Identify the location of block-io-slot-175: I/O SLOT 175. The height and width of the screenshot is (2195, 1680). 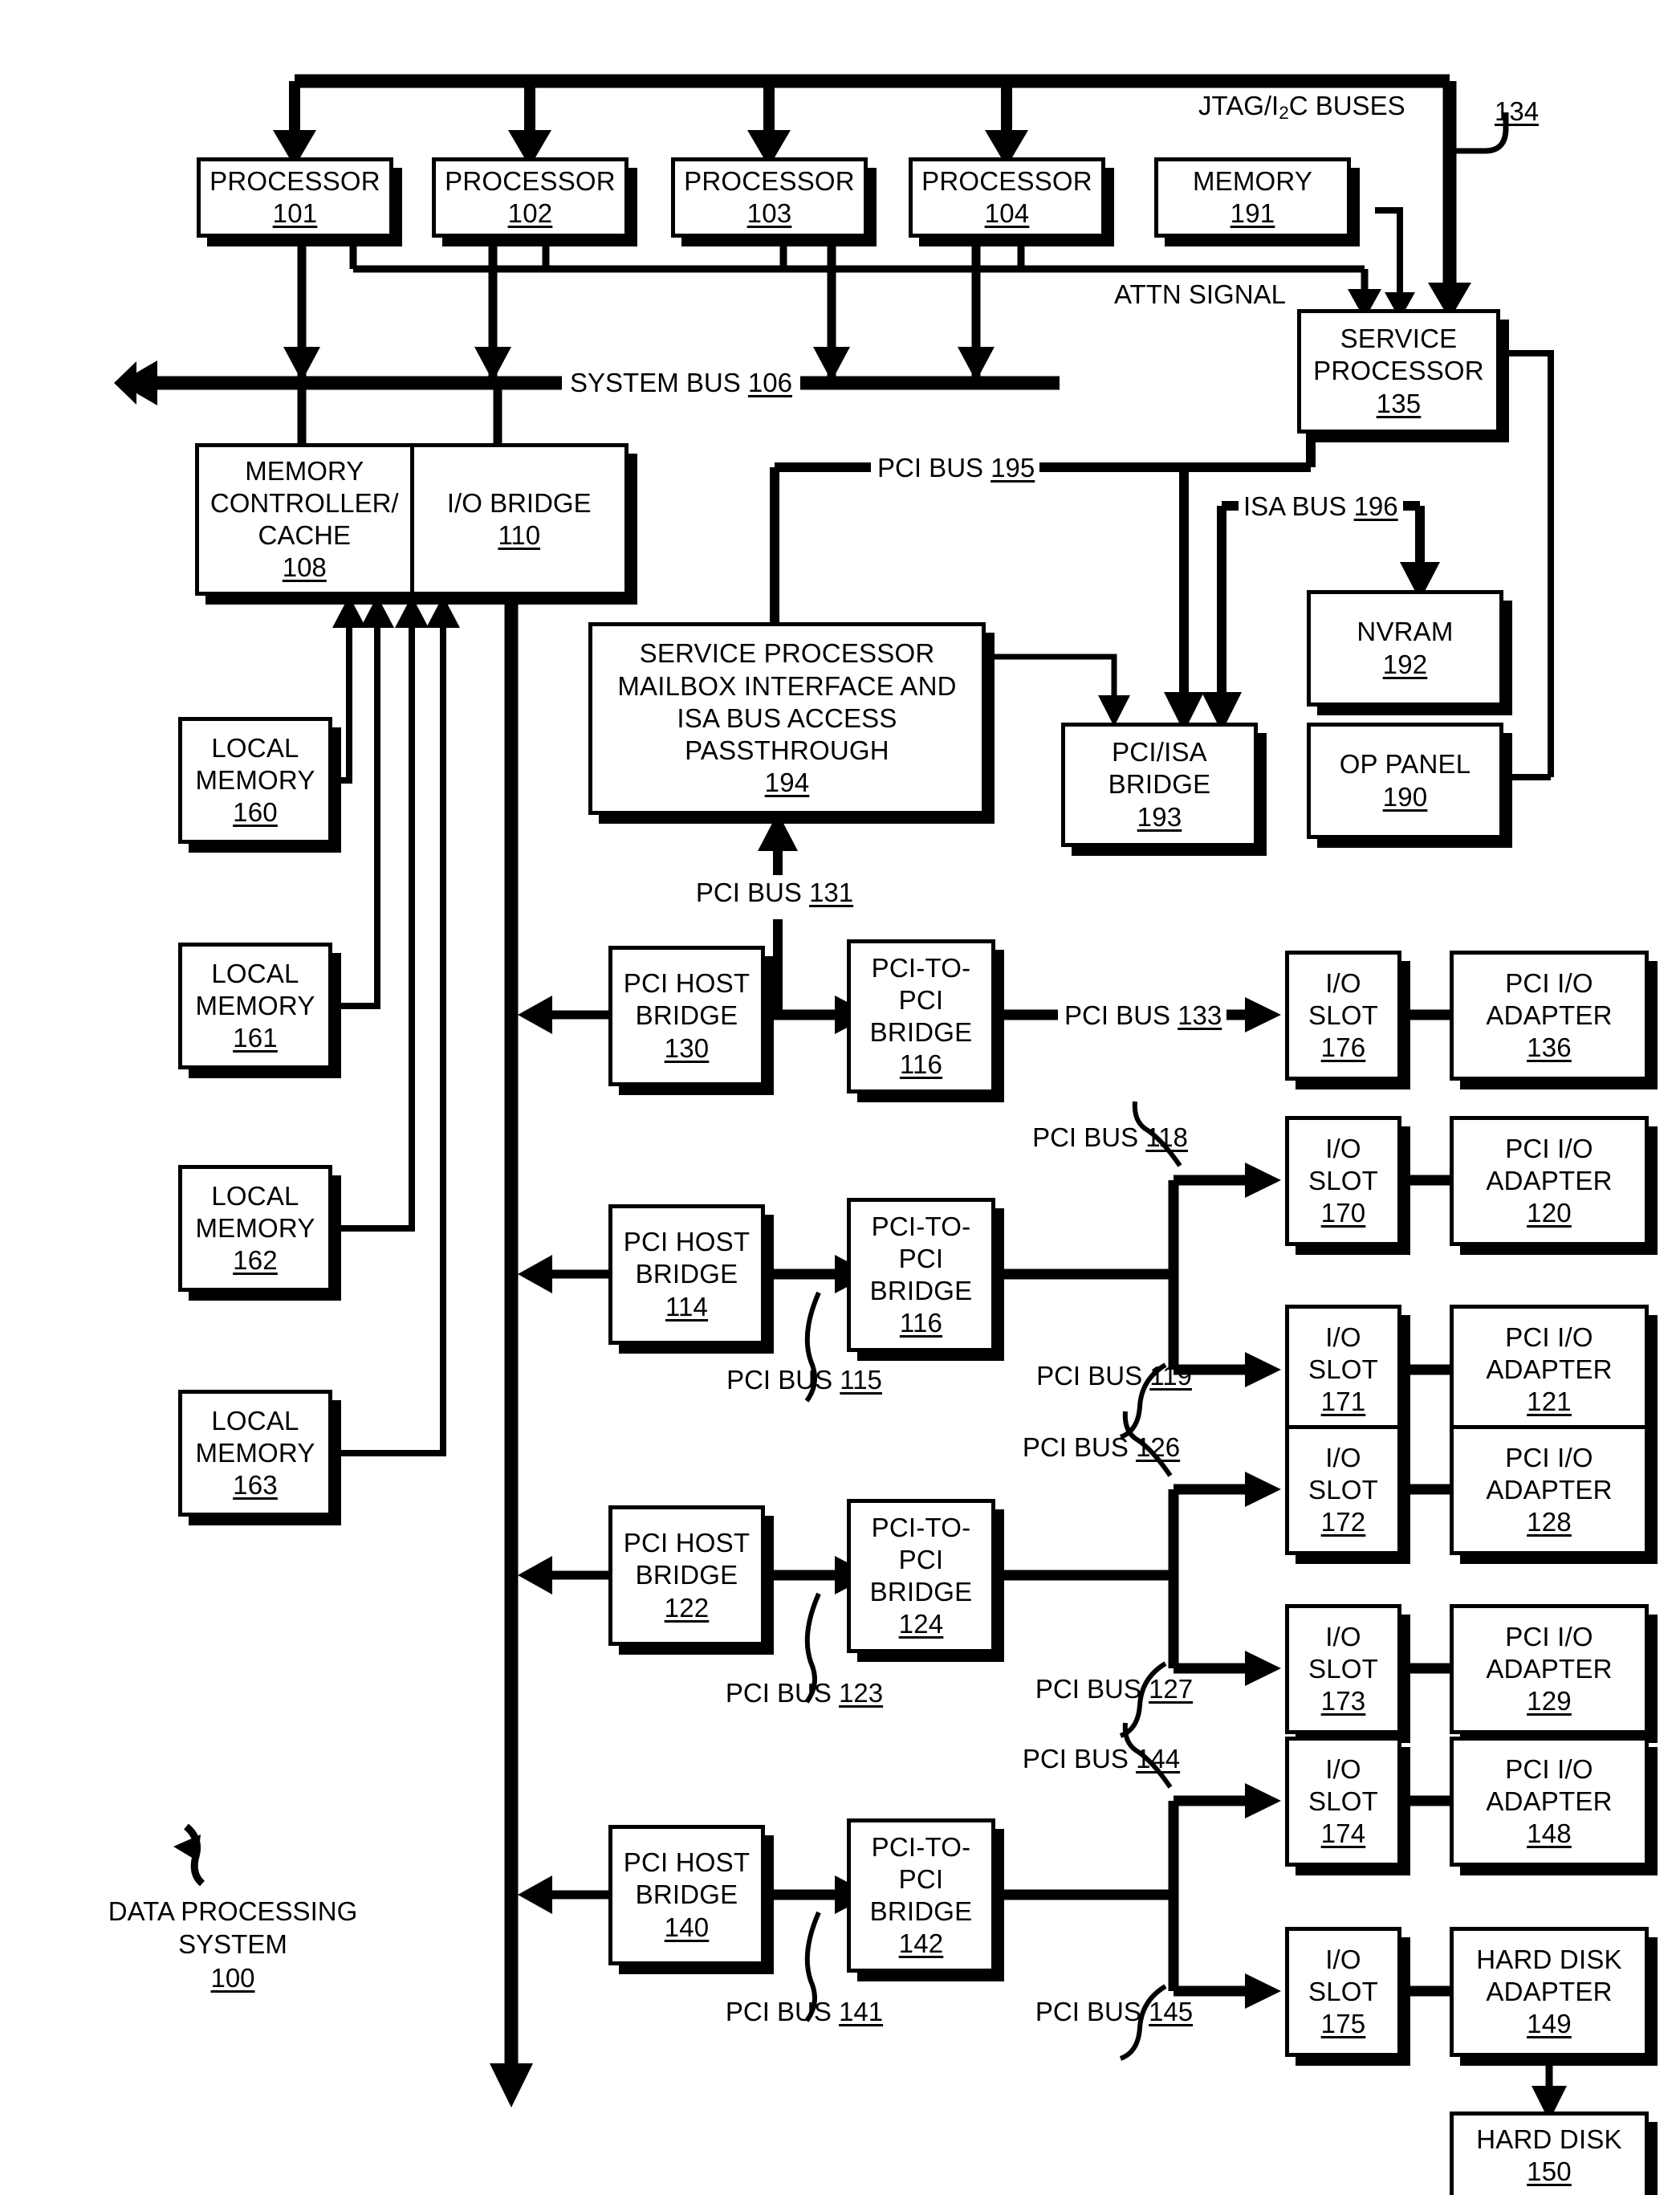
(1343, 1992).